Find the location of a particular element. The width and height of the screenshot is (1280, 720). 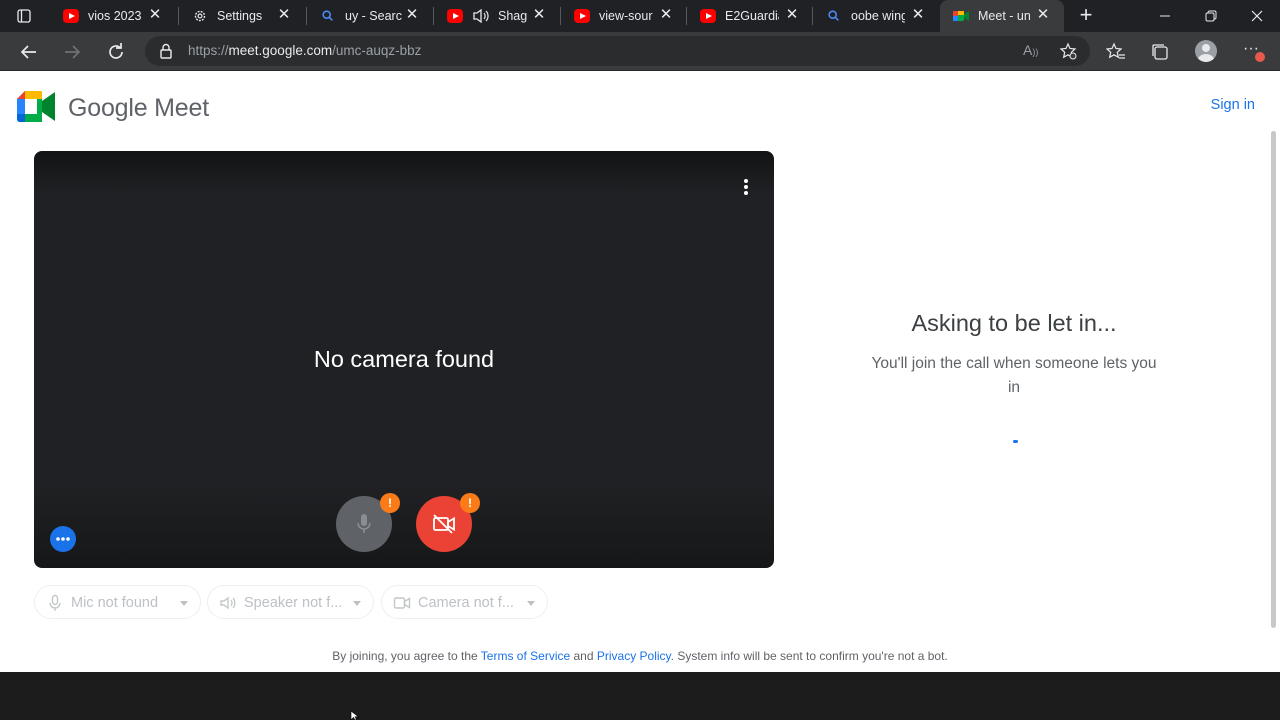

mouse-cursor-icon is located at coordinates (355, 715).